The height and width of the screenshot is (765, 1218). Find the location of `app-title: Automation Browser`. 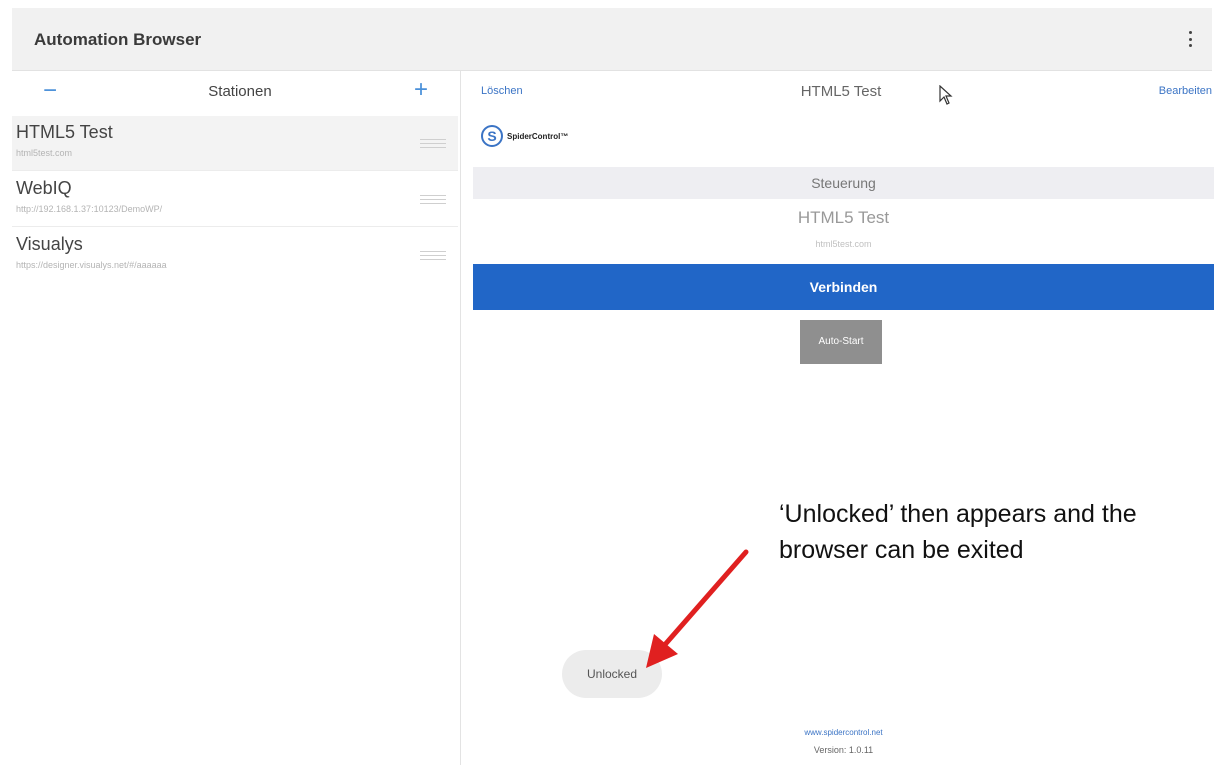

app-title: Automation Browser is located at coordinates (118, 39).